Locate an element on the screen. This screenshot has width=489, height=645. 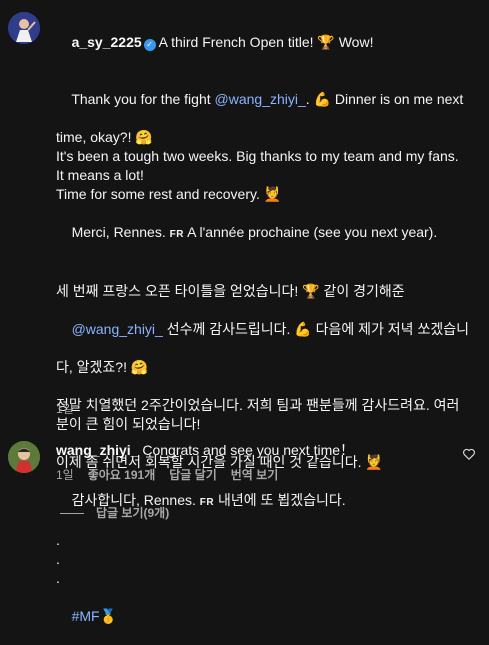
caption-line: 다, 알겠죠?! 🤗 is located at coordinates (102, 367).